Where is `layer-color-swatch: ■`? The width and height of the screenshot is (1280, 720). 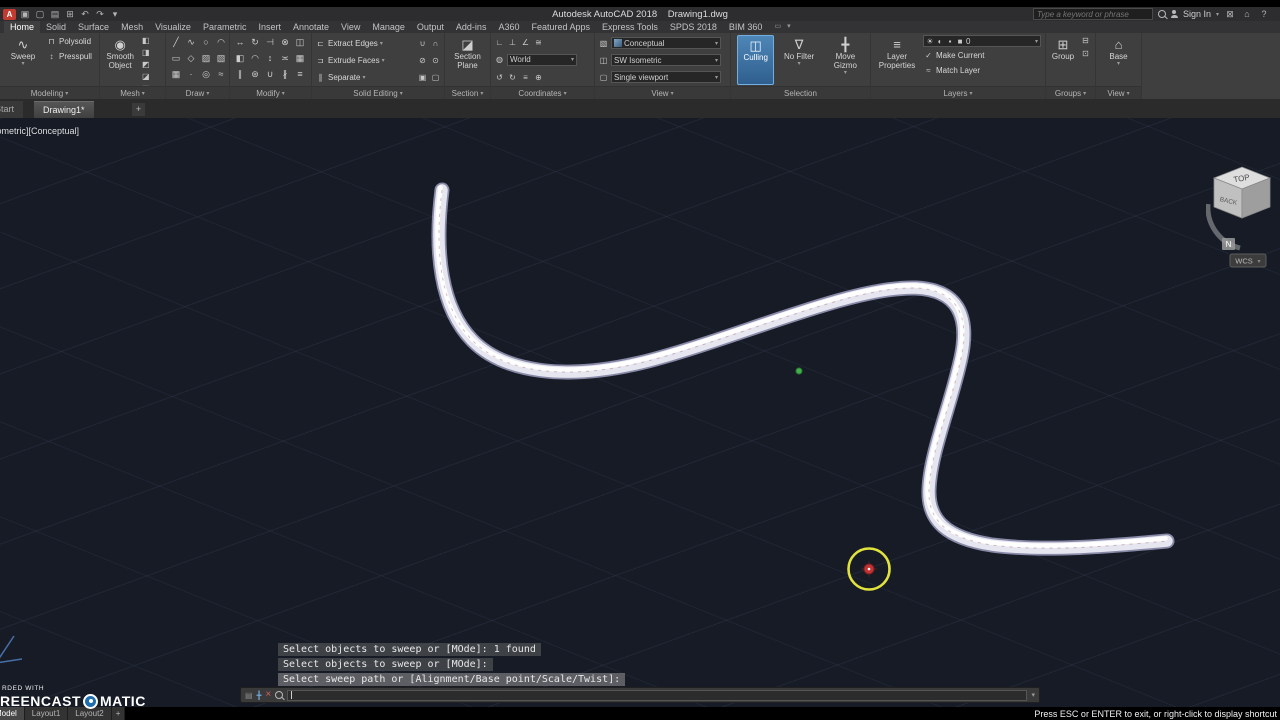 layer-color-swatch: ■ is located at coordinates (960, 41).